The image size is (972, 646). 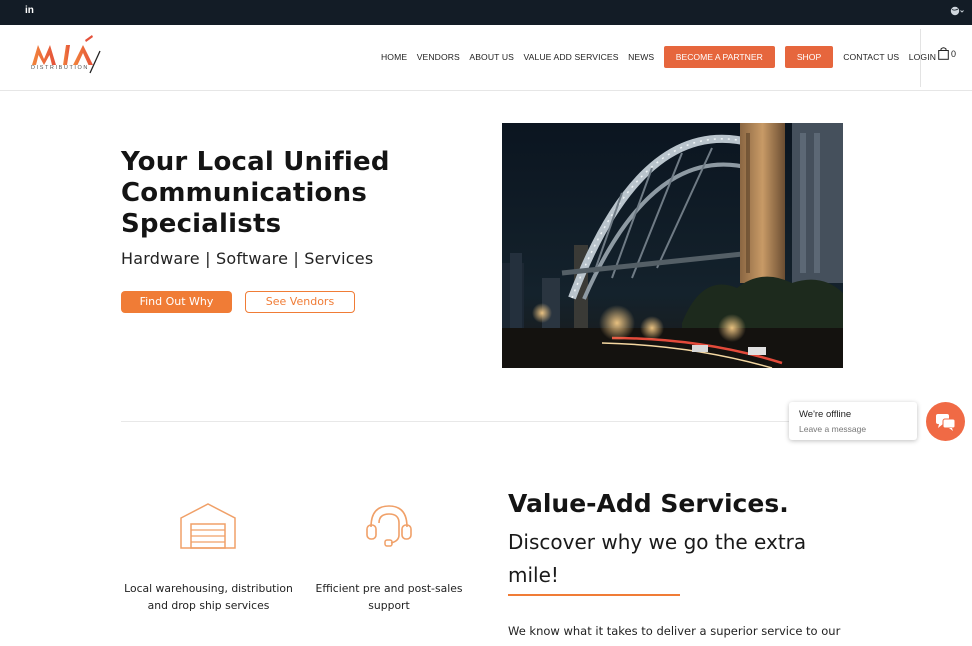 What do you see at coordinates (943, 53) in the screenshot?
I see `shopping-bag-icon` at bounding box center [943, 53].